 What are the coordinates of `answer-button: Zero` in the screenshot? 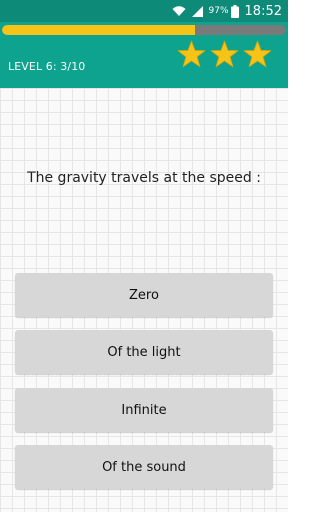 It's located at (144, 295).